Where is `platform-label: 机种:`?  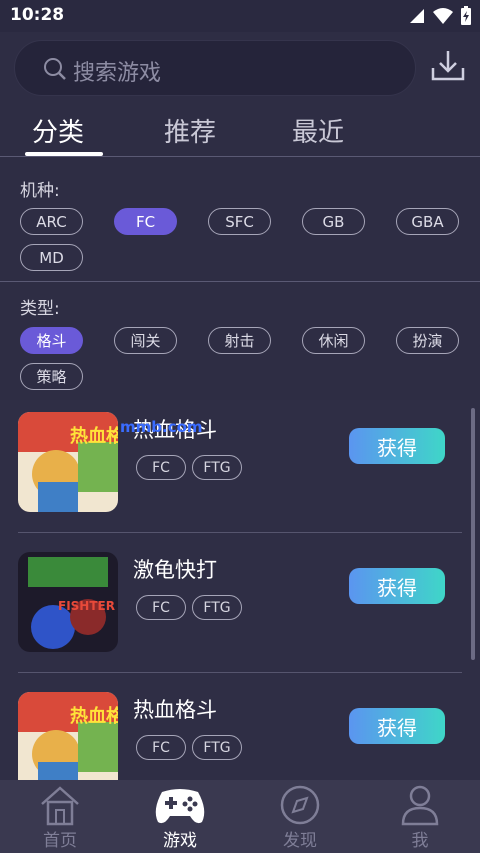 platform-label: 机种: is located at coordinates (40, 191).